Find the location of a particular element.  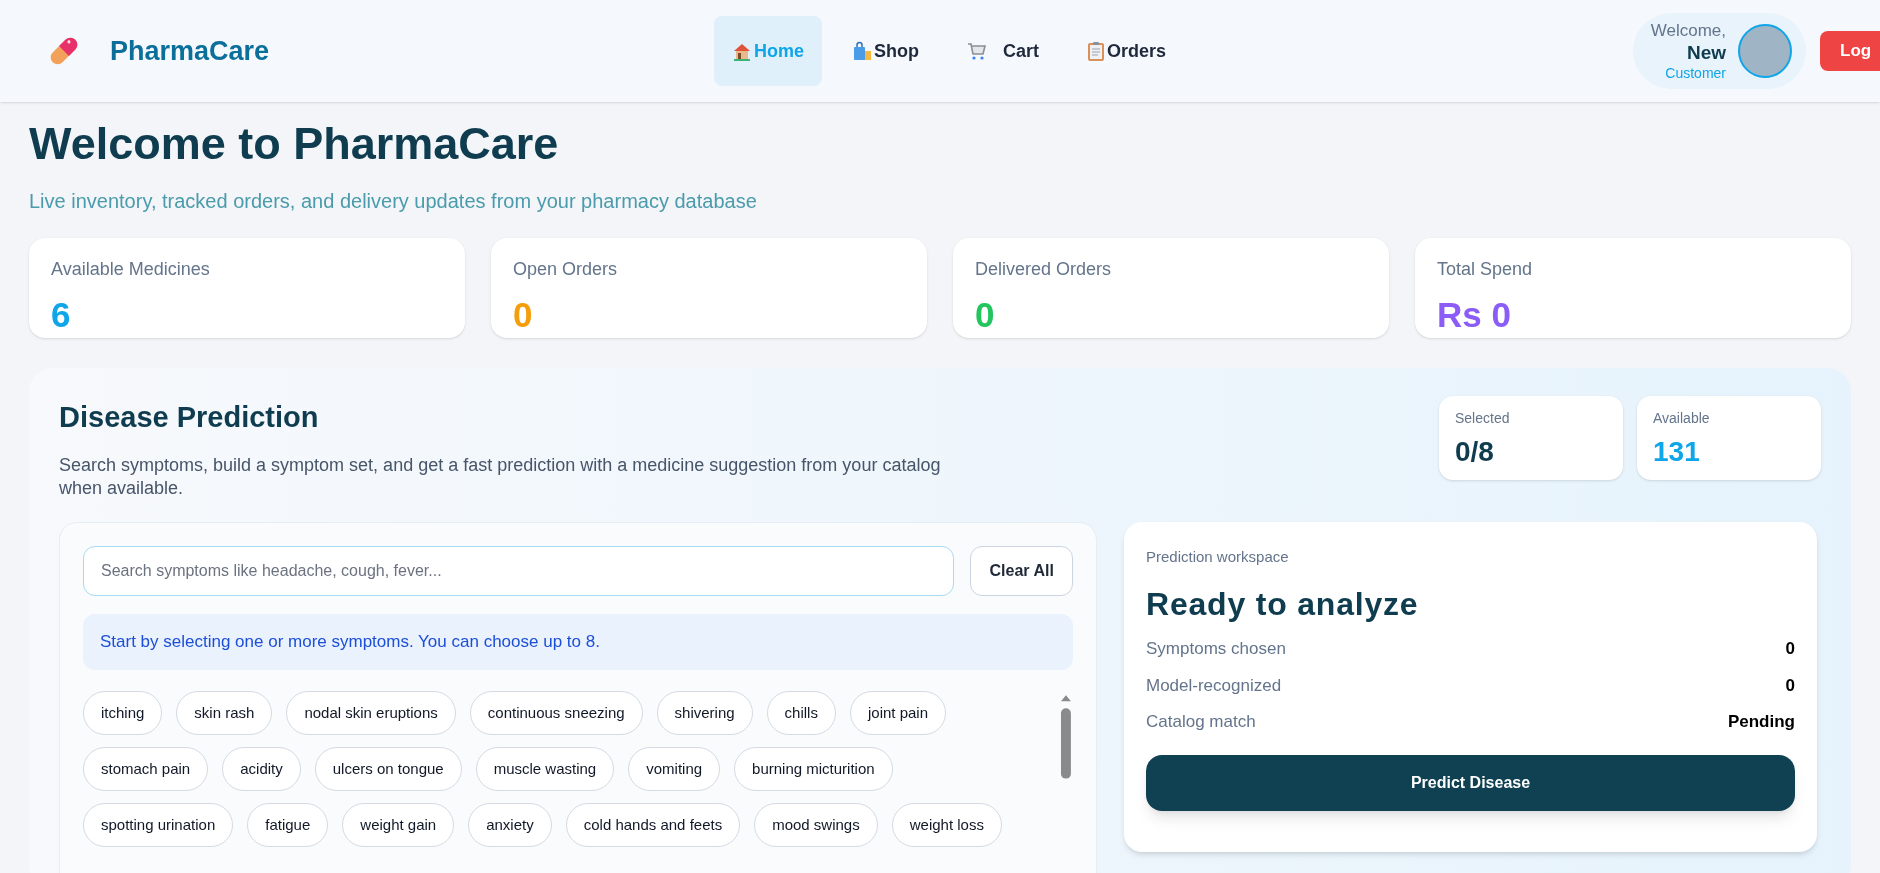

symptom-chip: joint pain is located at coordinates (897, 712).